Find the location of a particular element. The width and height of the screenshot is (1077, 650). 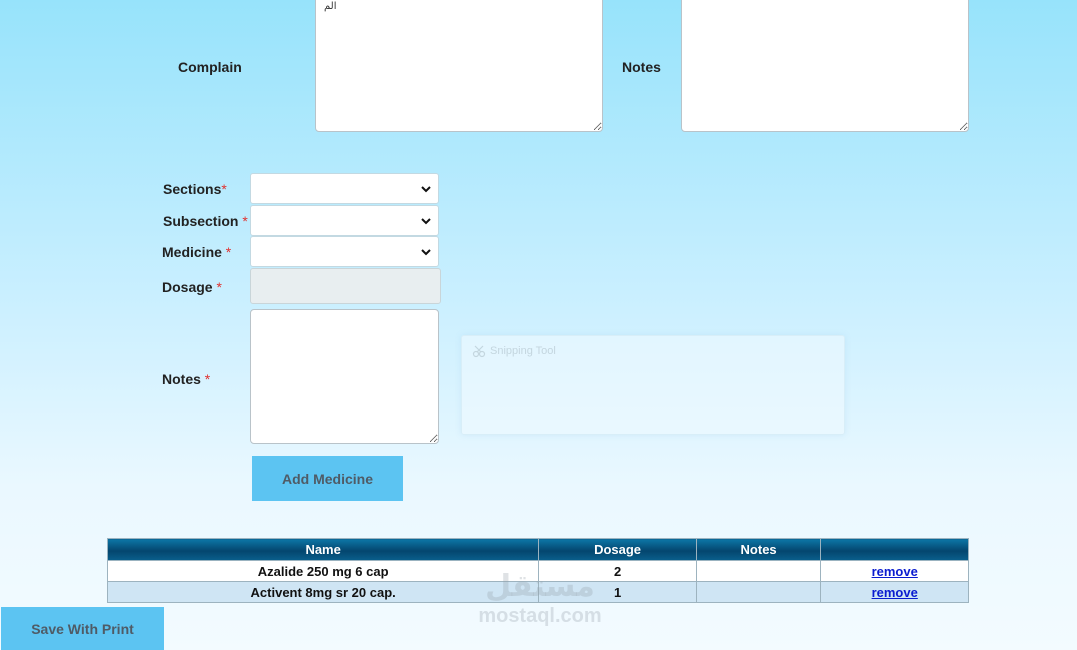

column-header-dosage: Dosage is located at coordinates (617, 549).